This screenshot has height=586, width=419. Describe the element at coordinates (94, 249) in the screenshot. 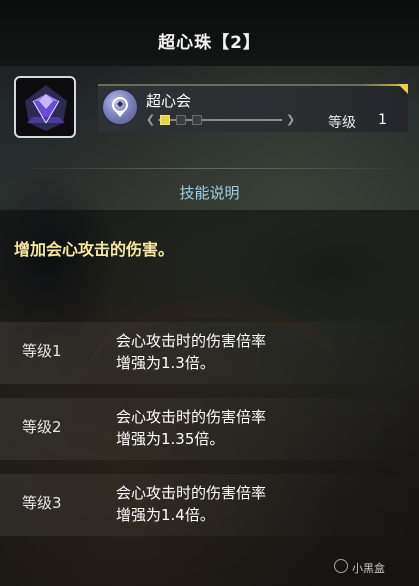

I see `skill-description: 增加会心攻击的伤害。` at that location.